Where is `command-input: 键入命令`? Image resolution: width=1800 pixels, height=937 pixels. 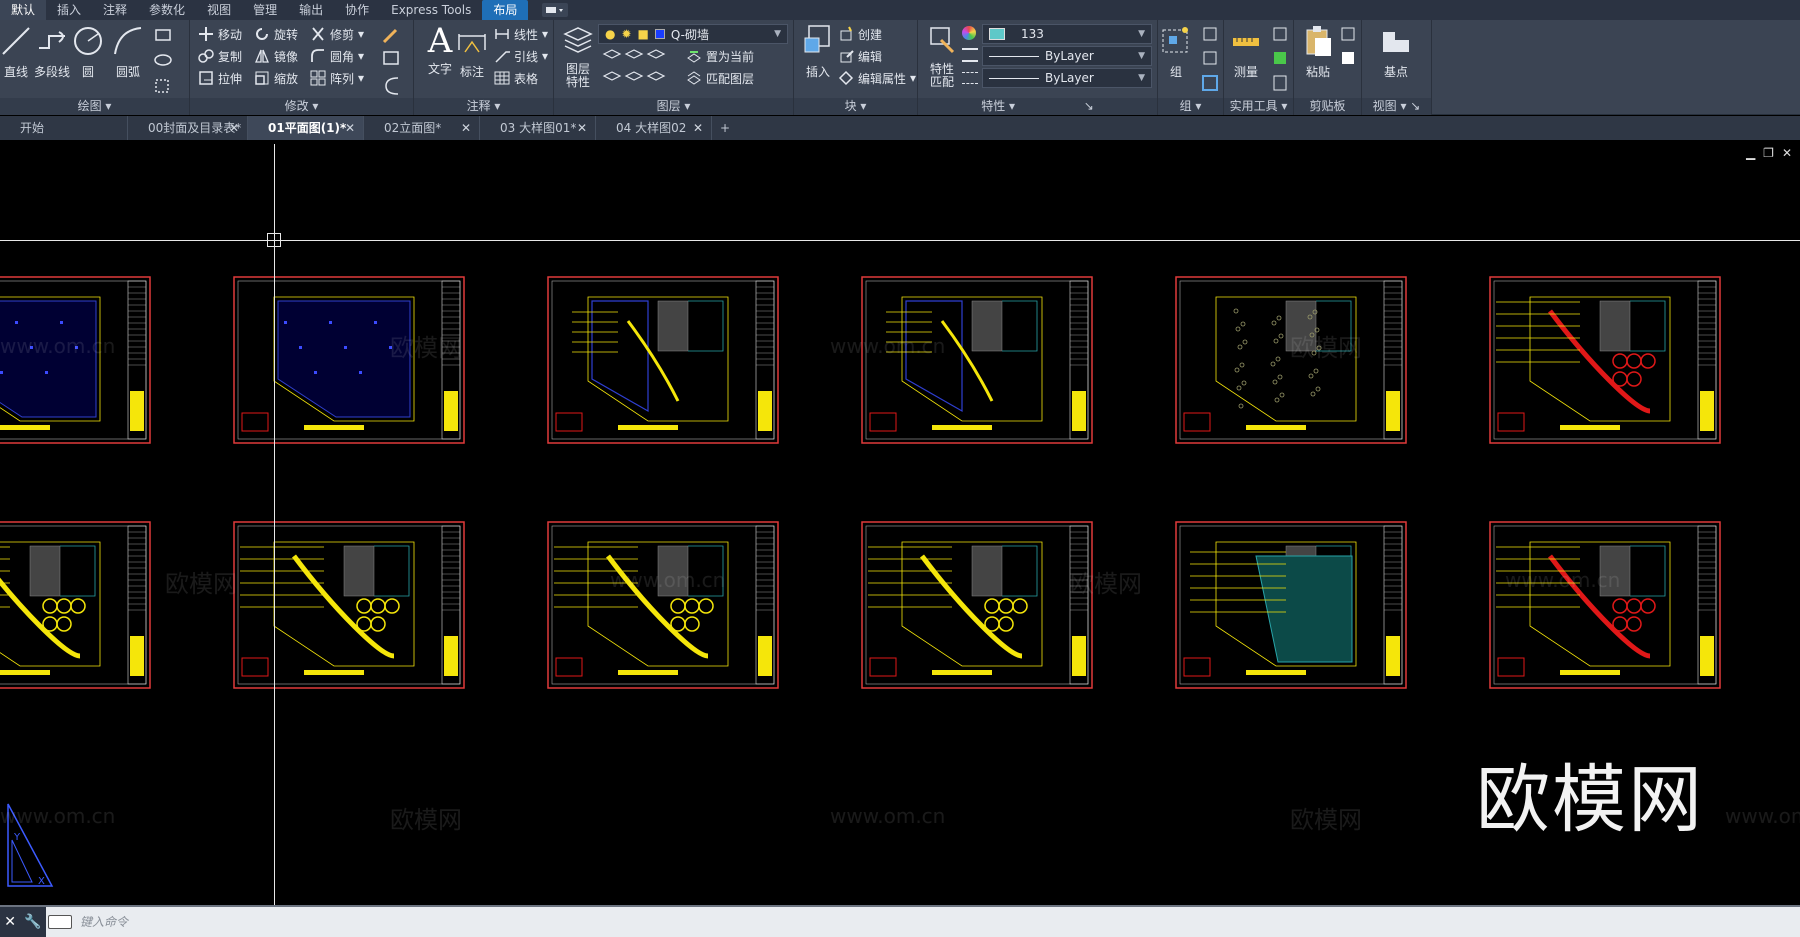 command-input: 键入命令 is located at coordinates (104, 922).